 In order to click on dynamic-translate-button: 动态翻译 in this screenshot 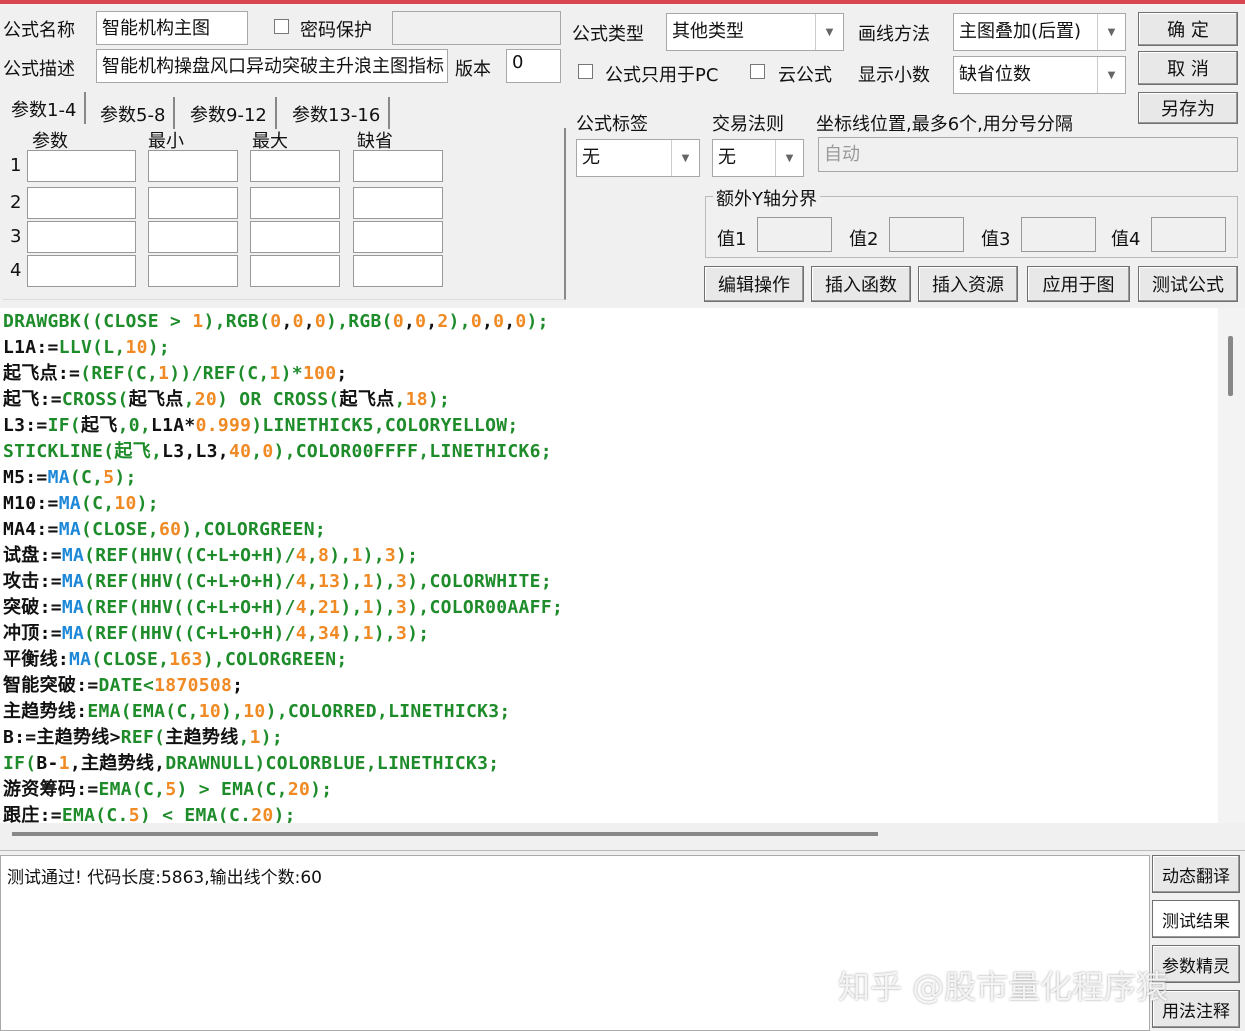, I will do `click(1196, 874)`.